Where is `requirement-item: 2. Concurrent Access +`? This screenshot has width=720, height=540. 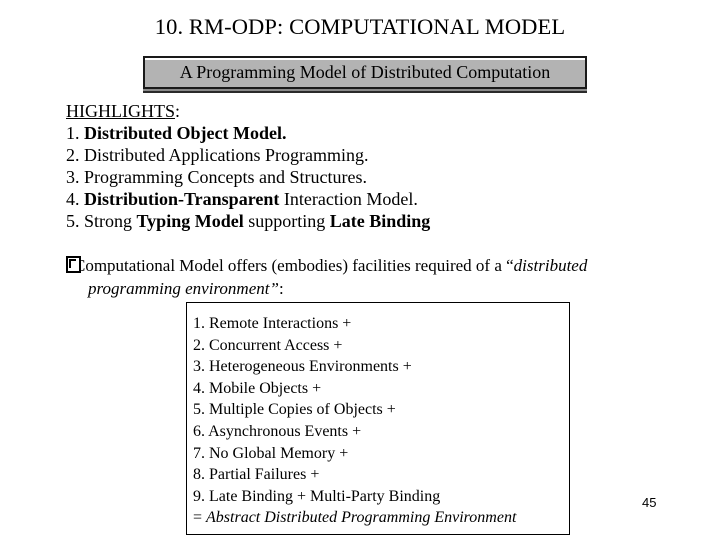
requirement-item: 2. Concurrent Access + is located at coordinates (268, 345).